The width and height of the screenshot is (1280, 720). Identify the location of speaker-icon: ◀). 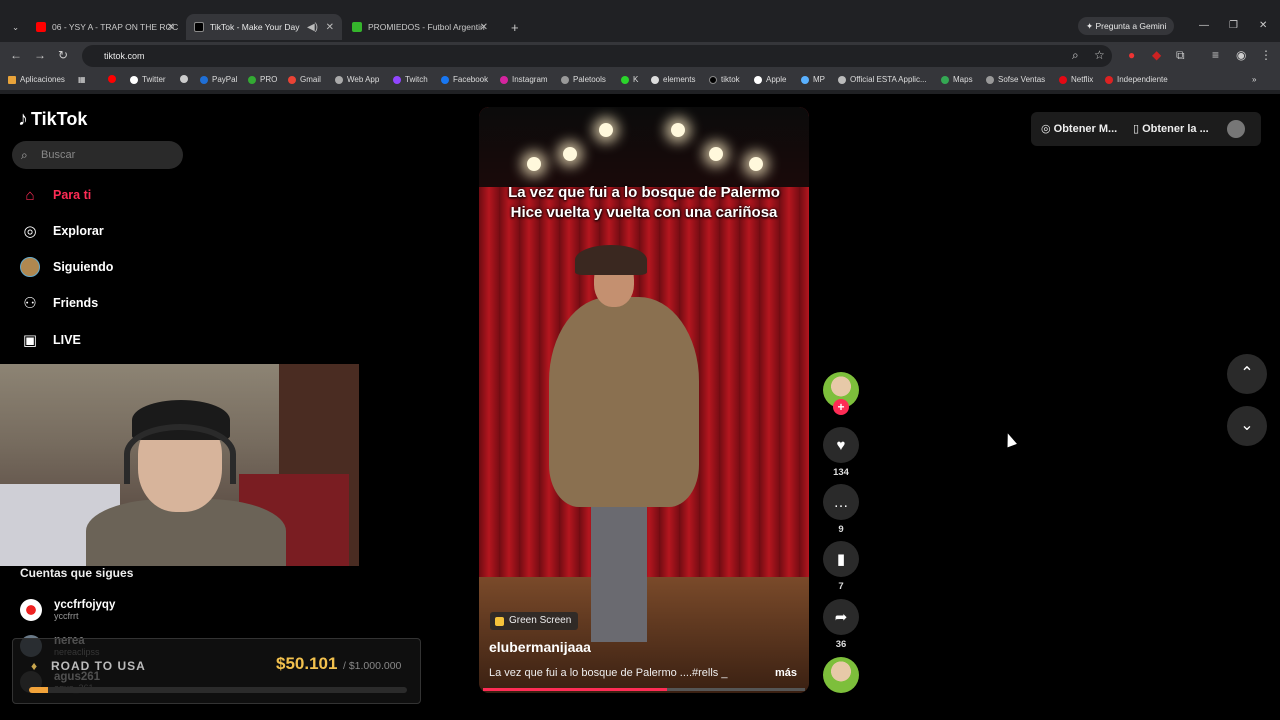
(312, 27).